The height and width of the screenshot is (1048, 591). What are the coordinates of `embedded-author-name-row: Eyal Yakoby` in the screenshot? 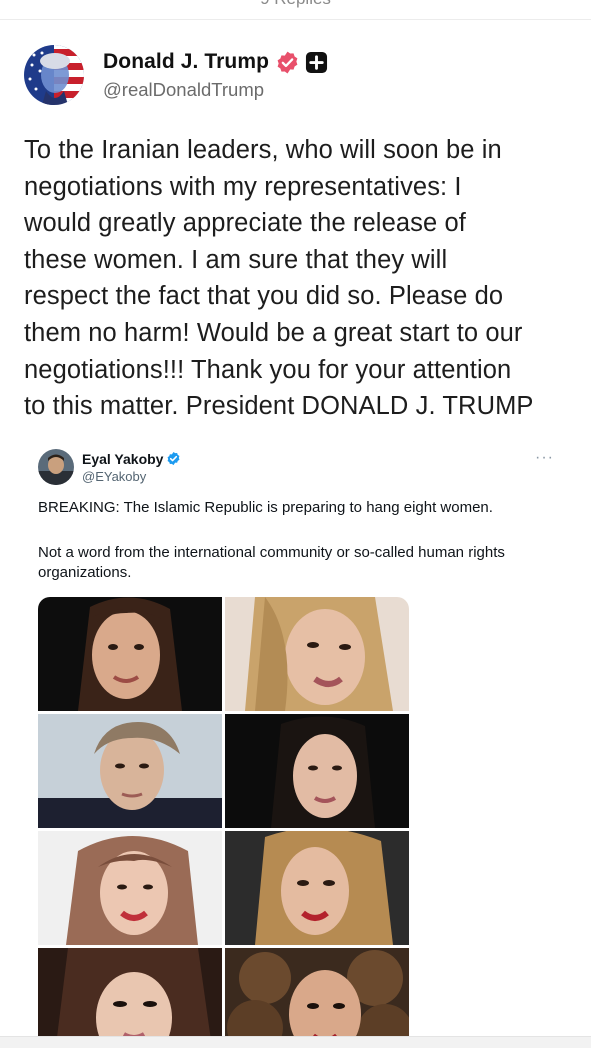 It's located at (131, 459).